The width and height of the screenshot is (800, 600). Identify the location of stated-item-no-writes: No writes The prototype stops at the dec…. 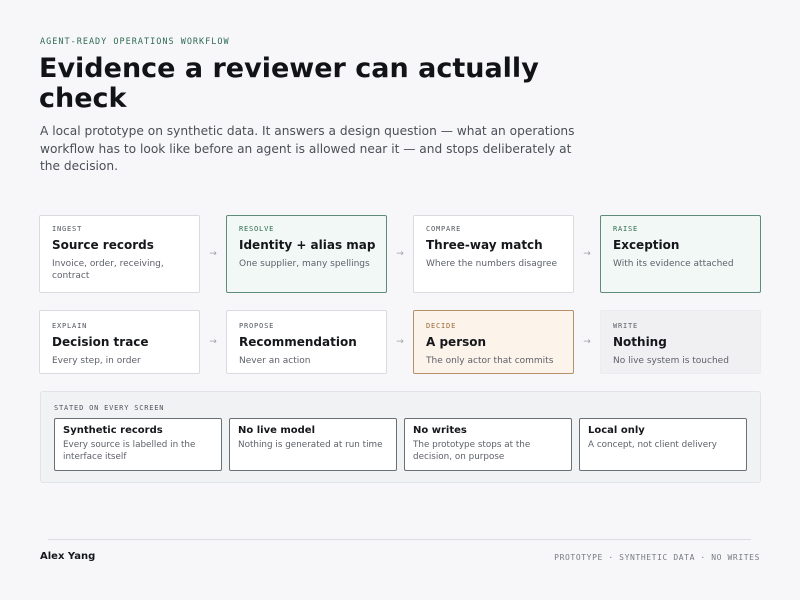
(488, 444).